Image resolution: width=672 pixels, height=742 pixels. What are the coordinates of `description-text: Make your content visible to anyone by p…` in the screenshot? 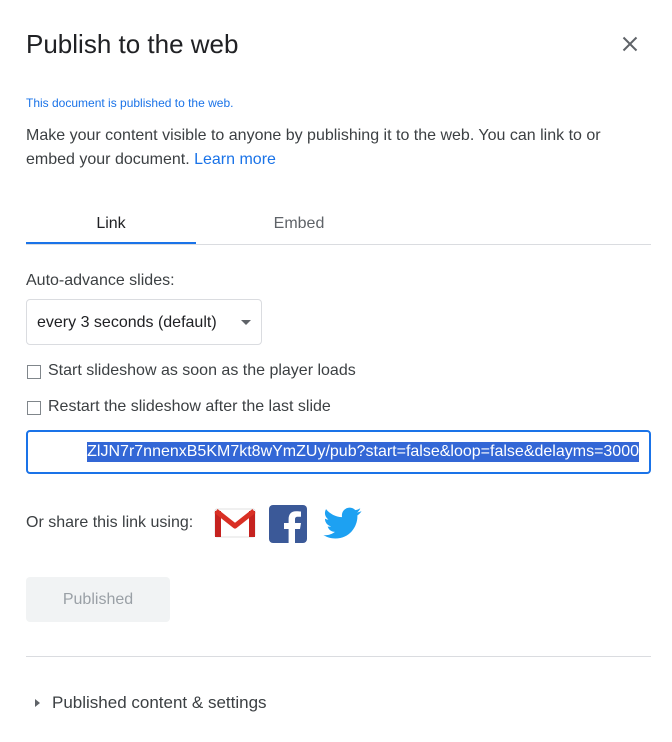 It's located at (313, 147).